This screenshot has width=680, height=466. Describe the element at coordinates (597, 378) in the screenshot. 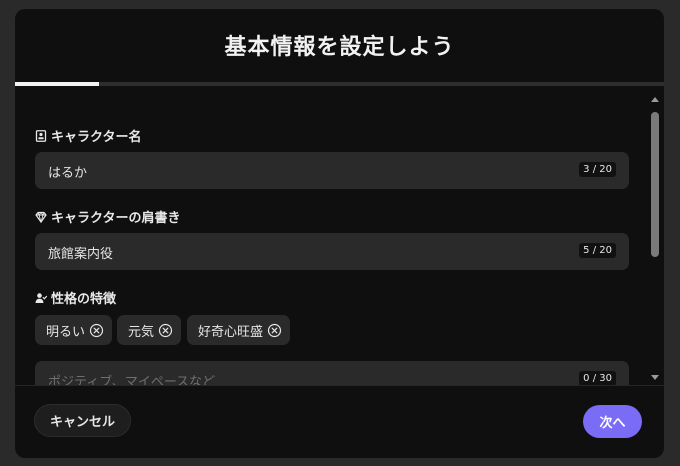

I see `personality-traits-counter: 0 / 30` at that location.